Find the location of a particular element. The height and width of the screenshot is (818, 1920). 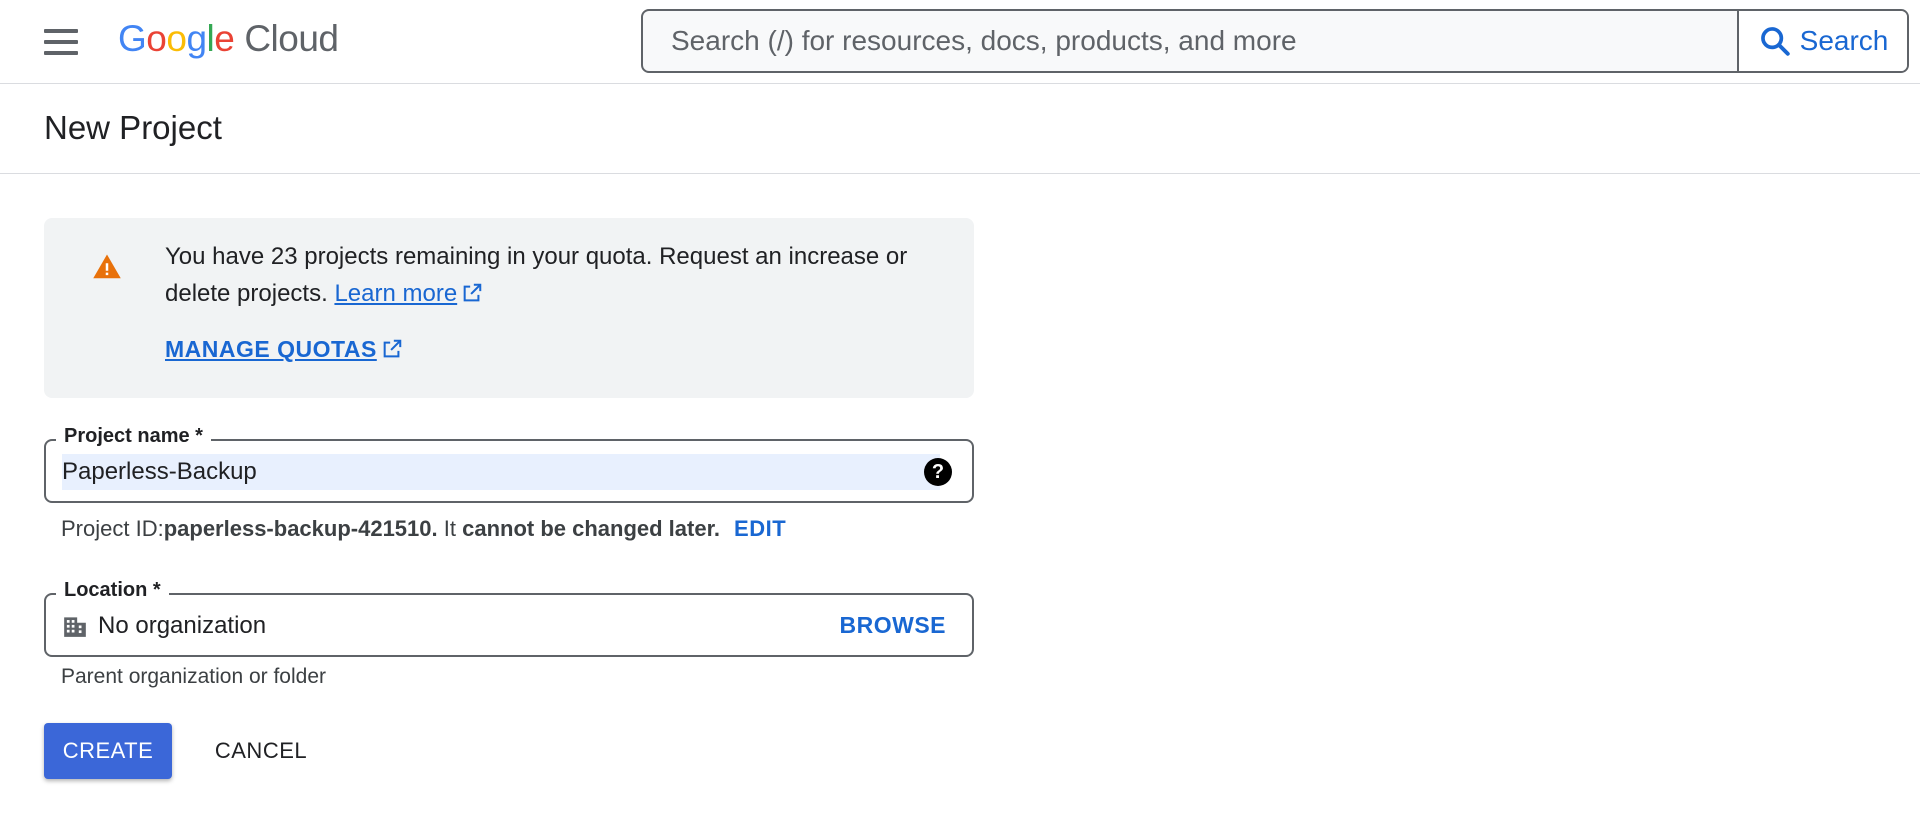

location-label: Location * is located at coordinates (112, 590).